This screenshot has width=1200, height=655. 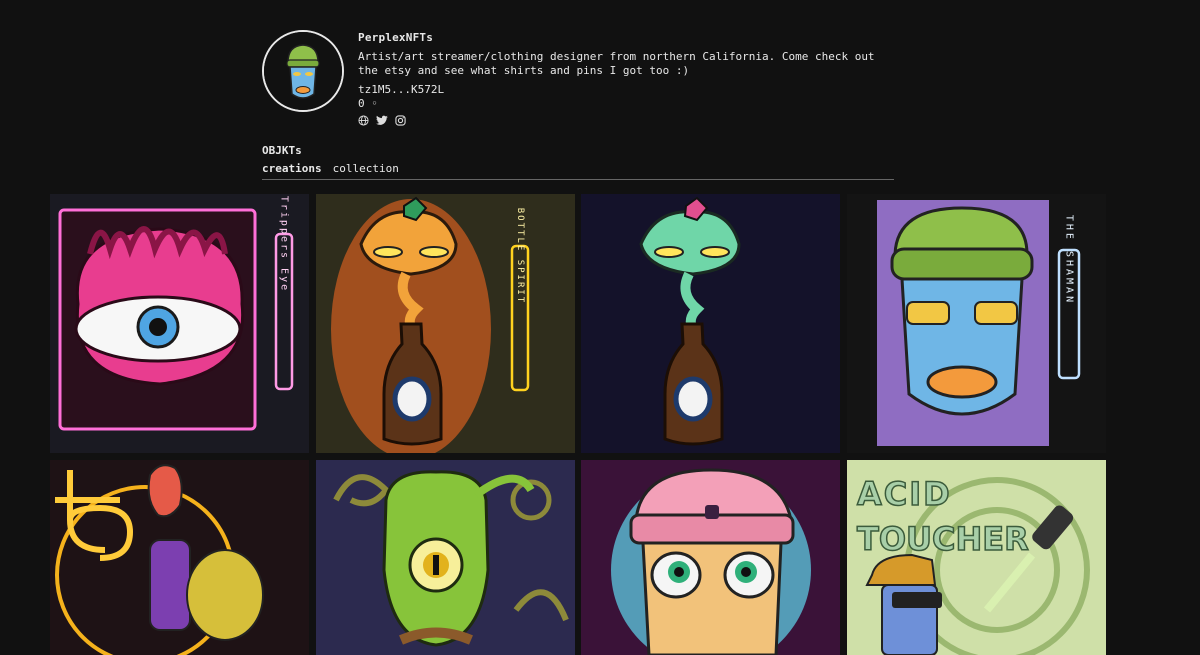 I want to click on section-title: OBJKTs, so click(x=282, y=150).